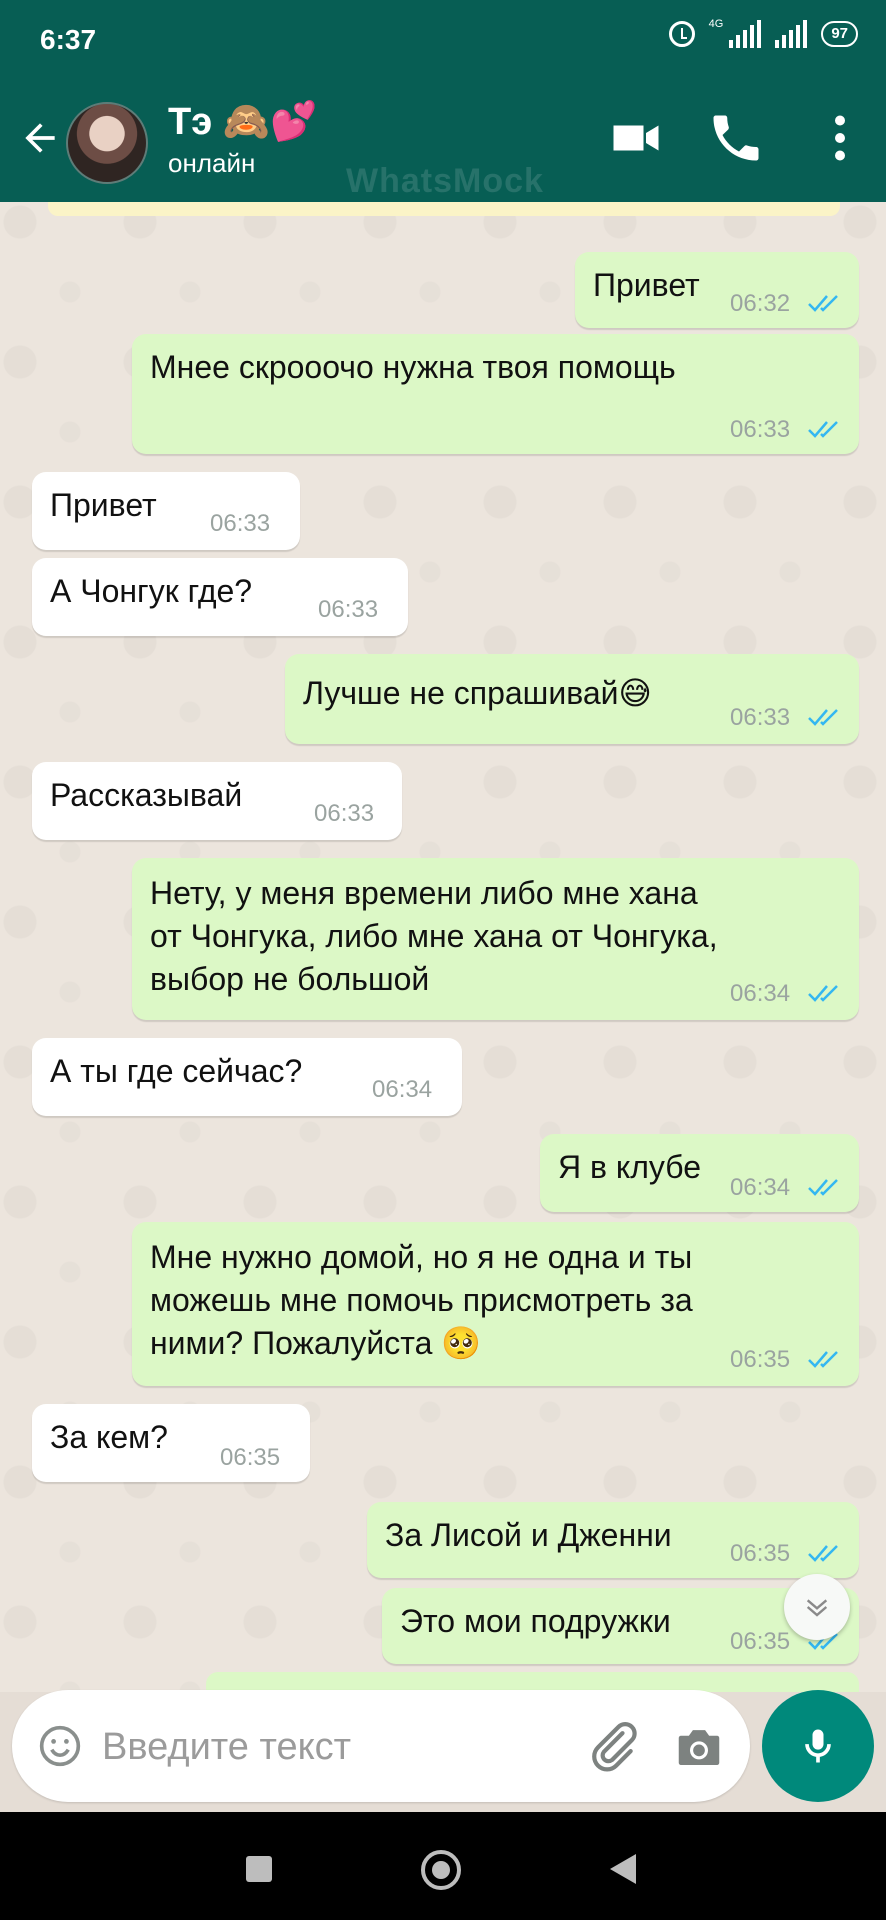 The width and height of the screenshot is (886, 1920). Describe the element at coordinates (166, 511) in the screenshot. I see `message-bubble: Привет 06:33` at that location.